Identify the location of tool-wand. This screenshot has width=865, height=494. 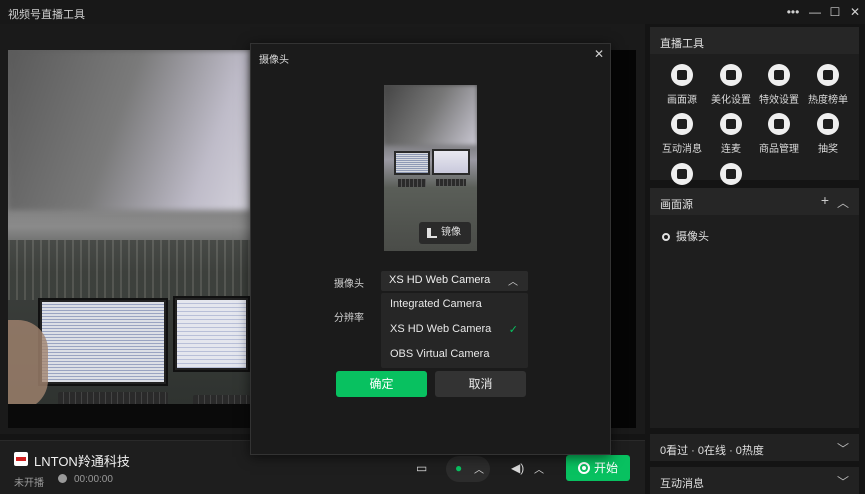
(731, 174).